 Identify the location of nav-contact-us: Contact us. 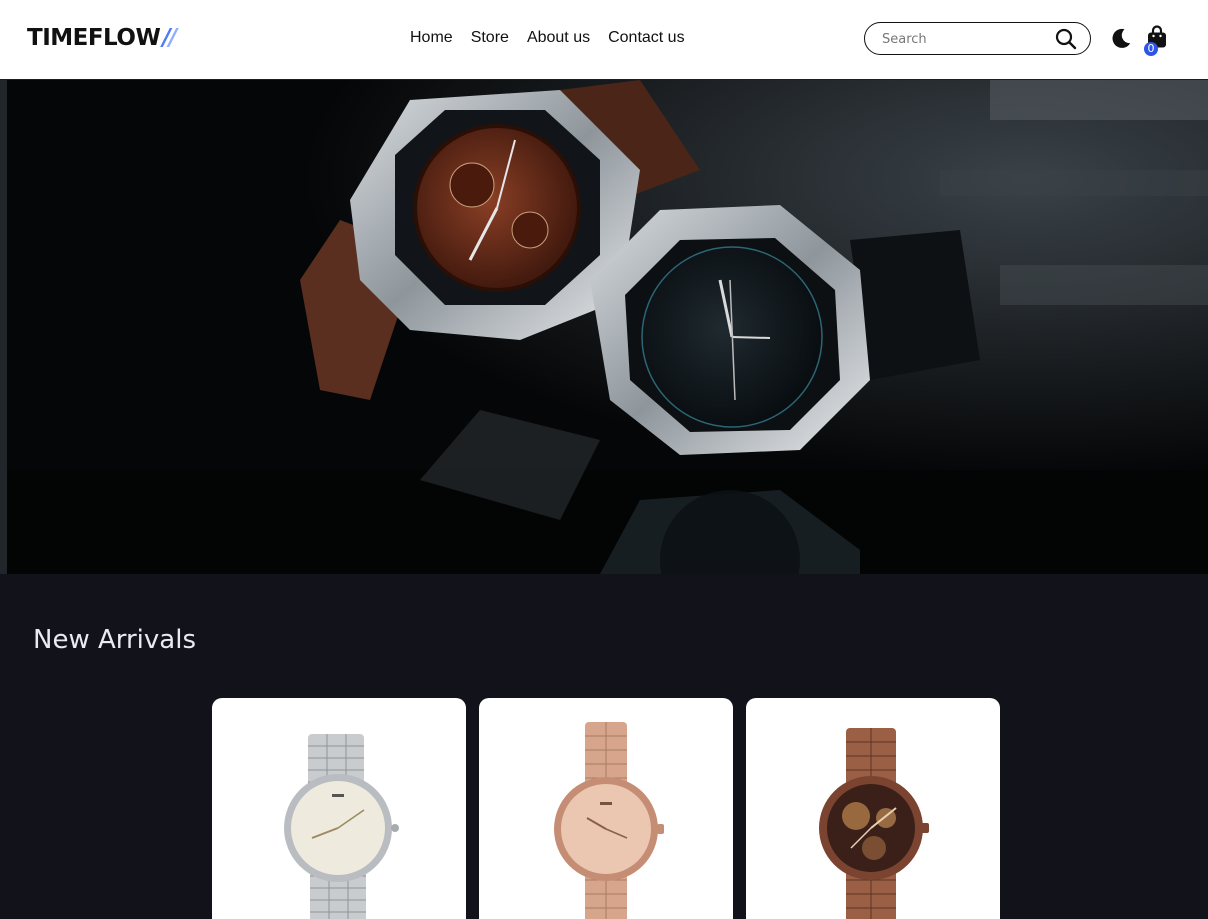
(646, 38).